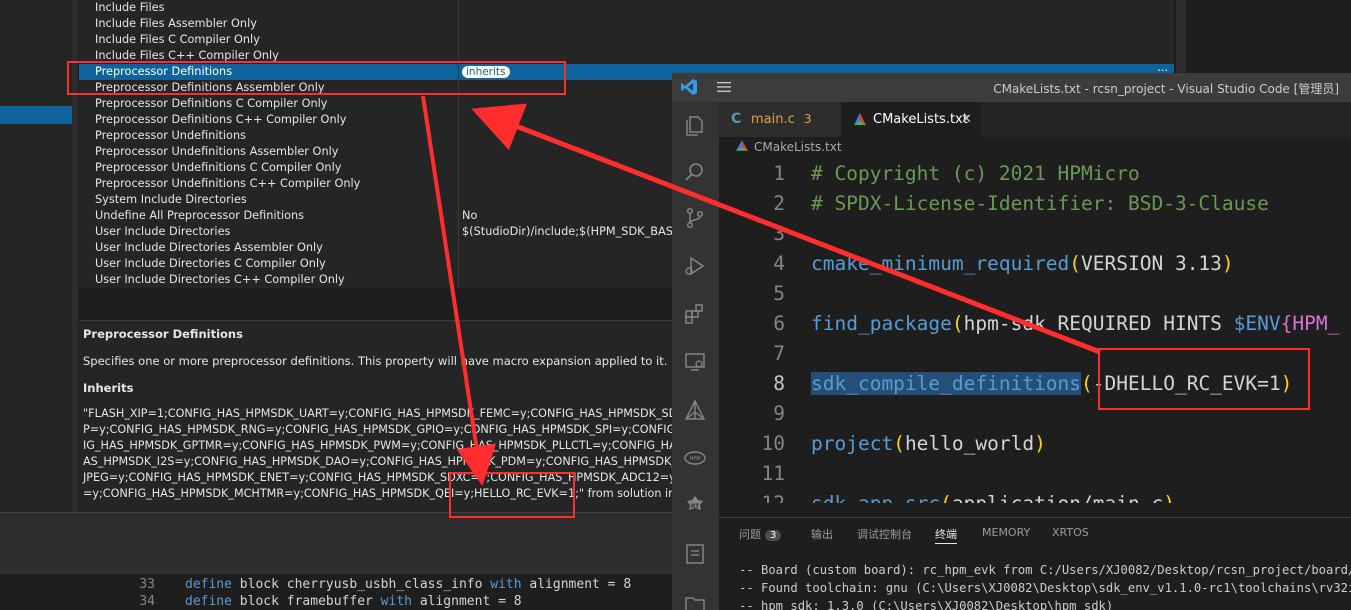 This screenshot has height=610, width=1351. What do you see at coordinates (459, 290) in the screenshot?
I see `annotation-arrow-to-inherits` at bounding box center [459, 290].